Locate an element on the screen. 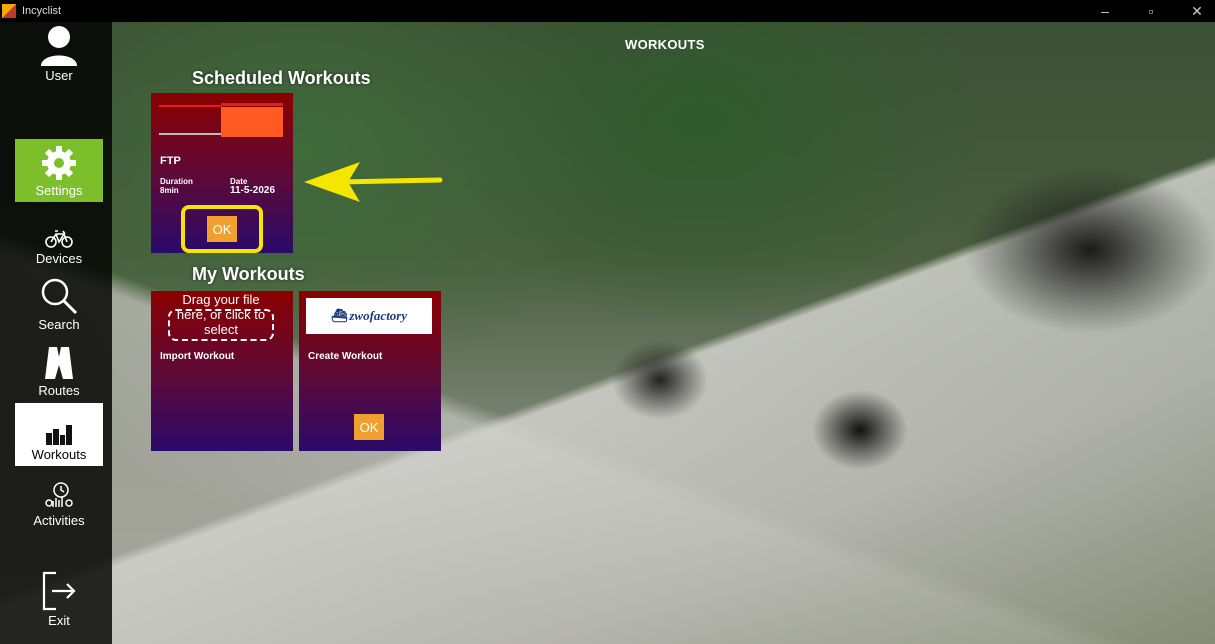  window-controls: – ▫ ✕ is located at coordinates (1151, 11).